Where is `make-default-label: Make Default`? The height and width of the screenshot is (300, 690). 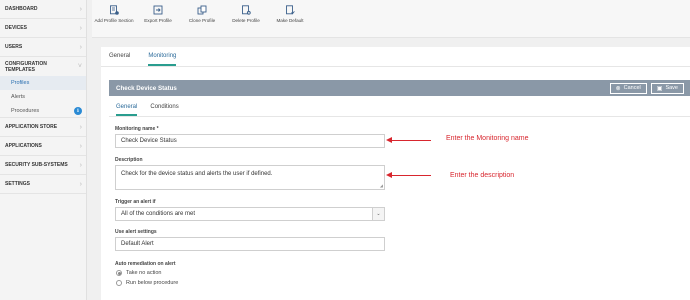 make-default-label: Make Default is located at coordinates (290, 20).